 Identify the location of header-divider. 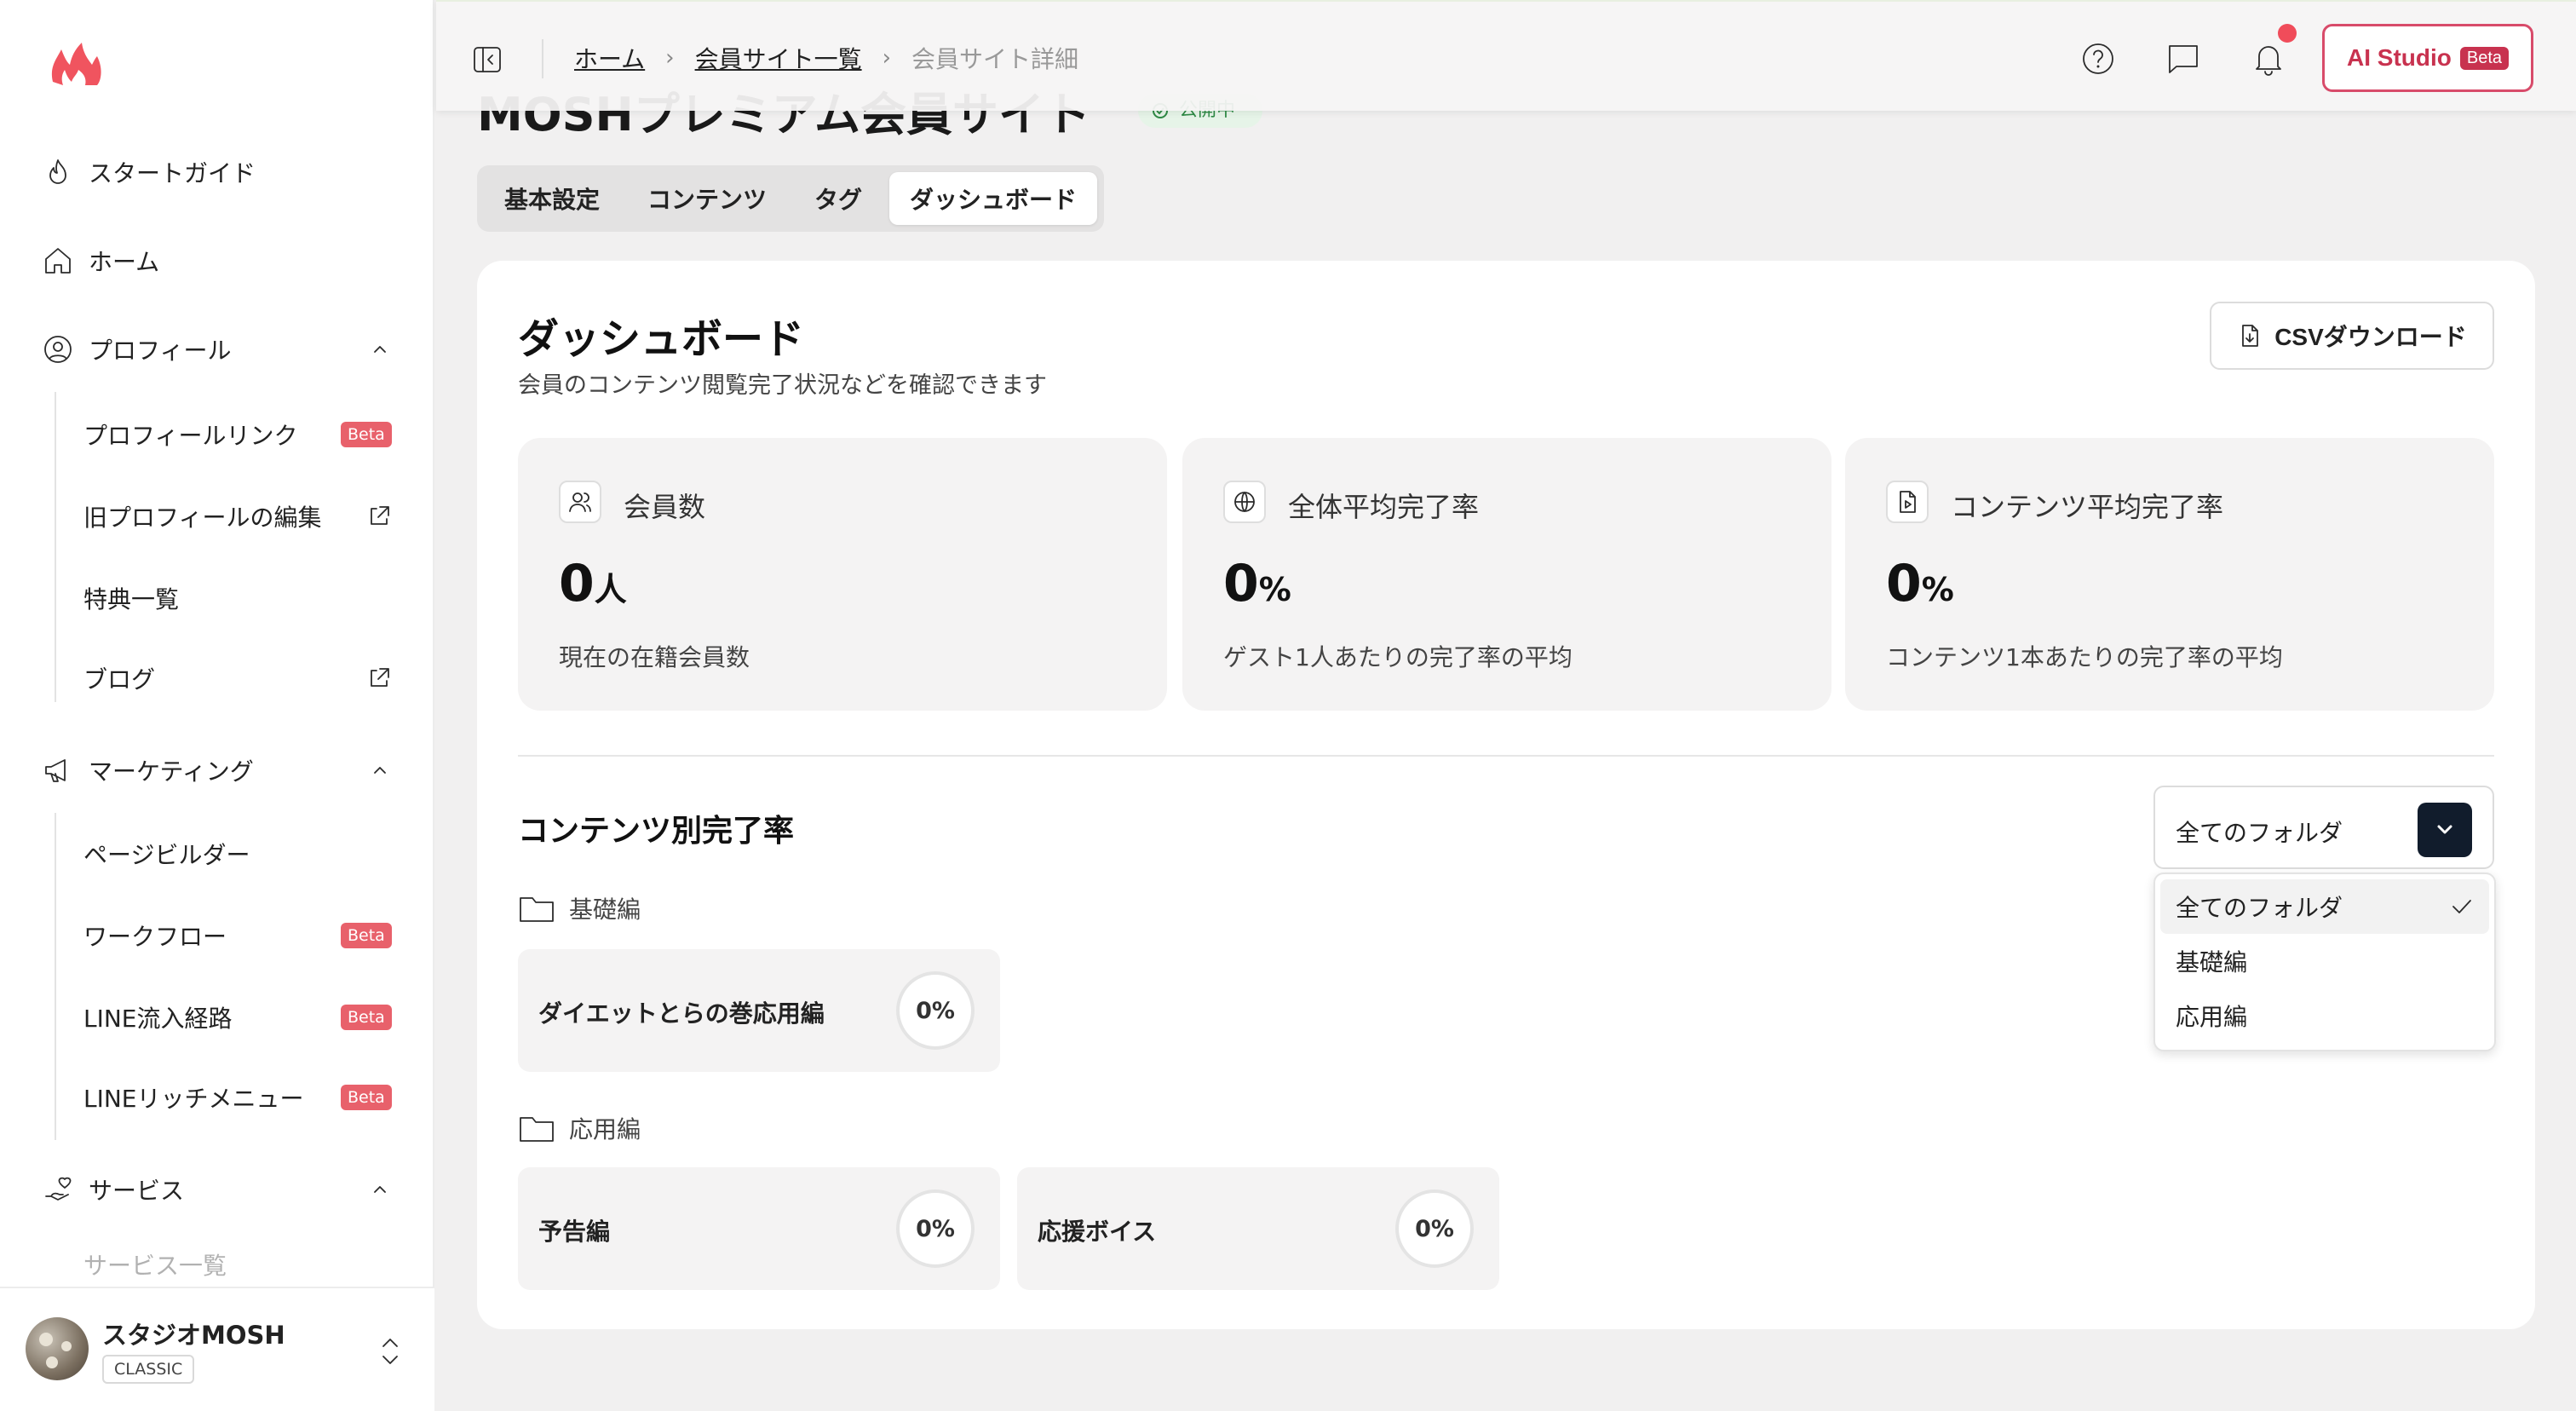
(543, 58).